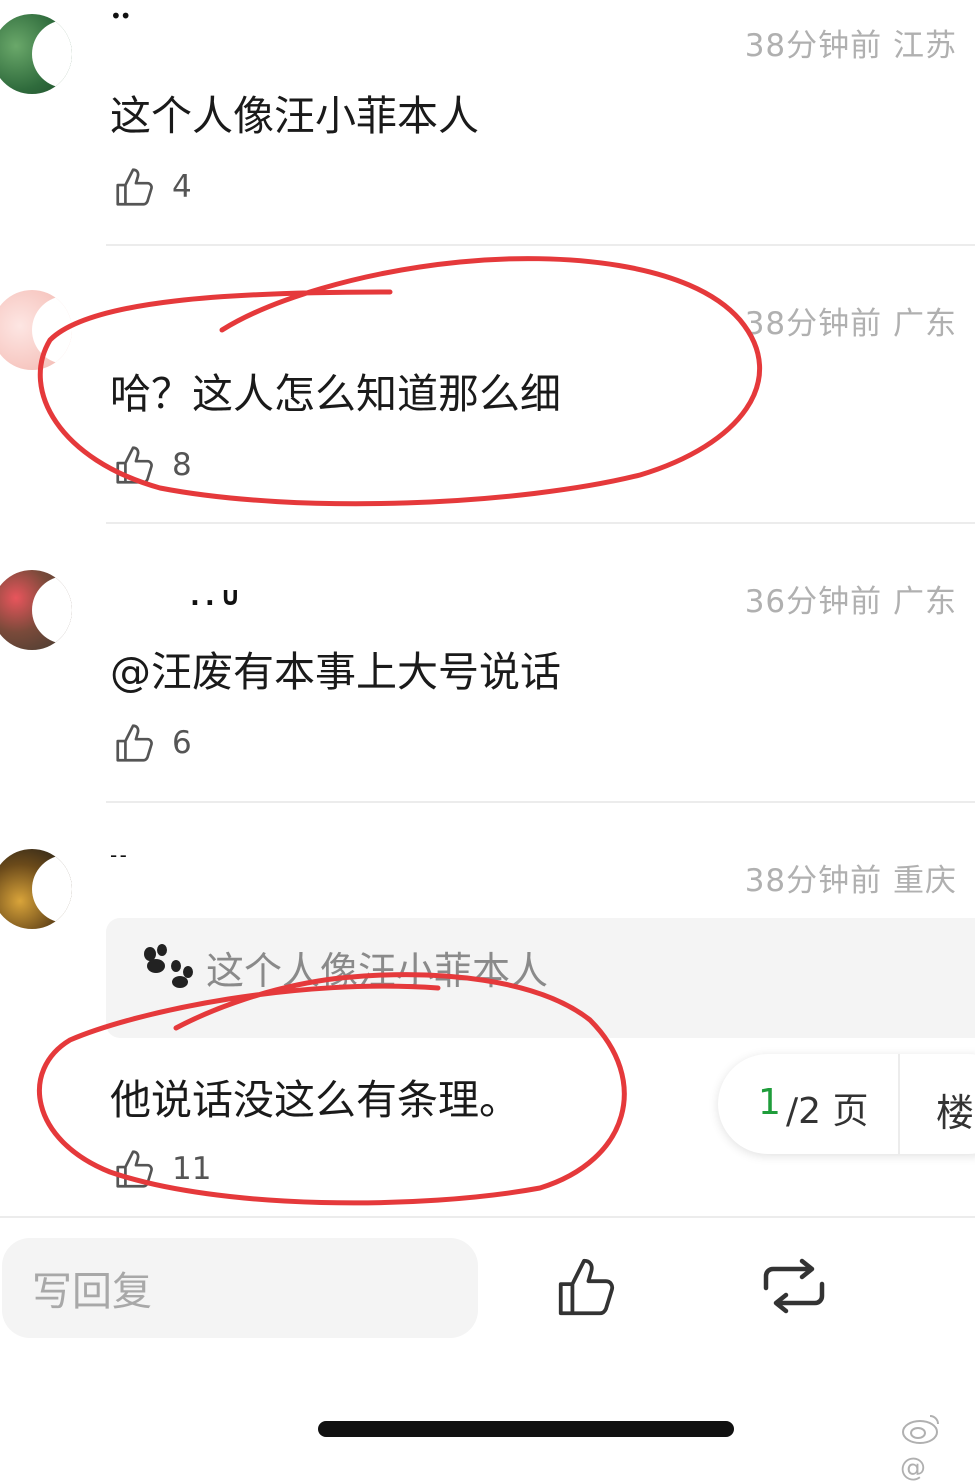  I want to click on comment-text: 他说话没这么有条理。, so click(315, 1100).